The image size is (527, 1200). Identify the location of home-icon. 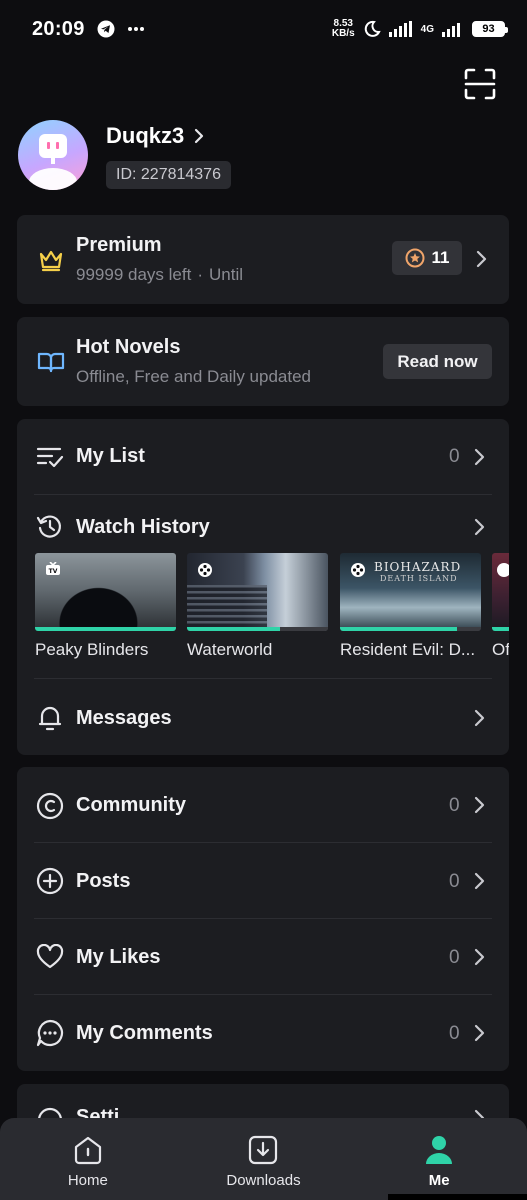
(87, 1150).